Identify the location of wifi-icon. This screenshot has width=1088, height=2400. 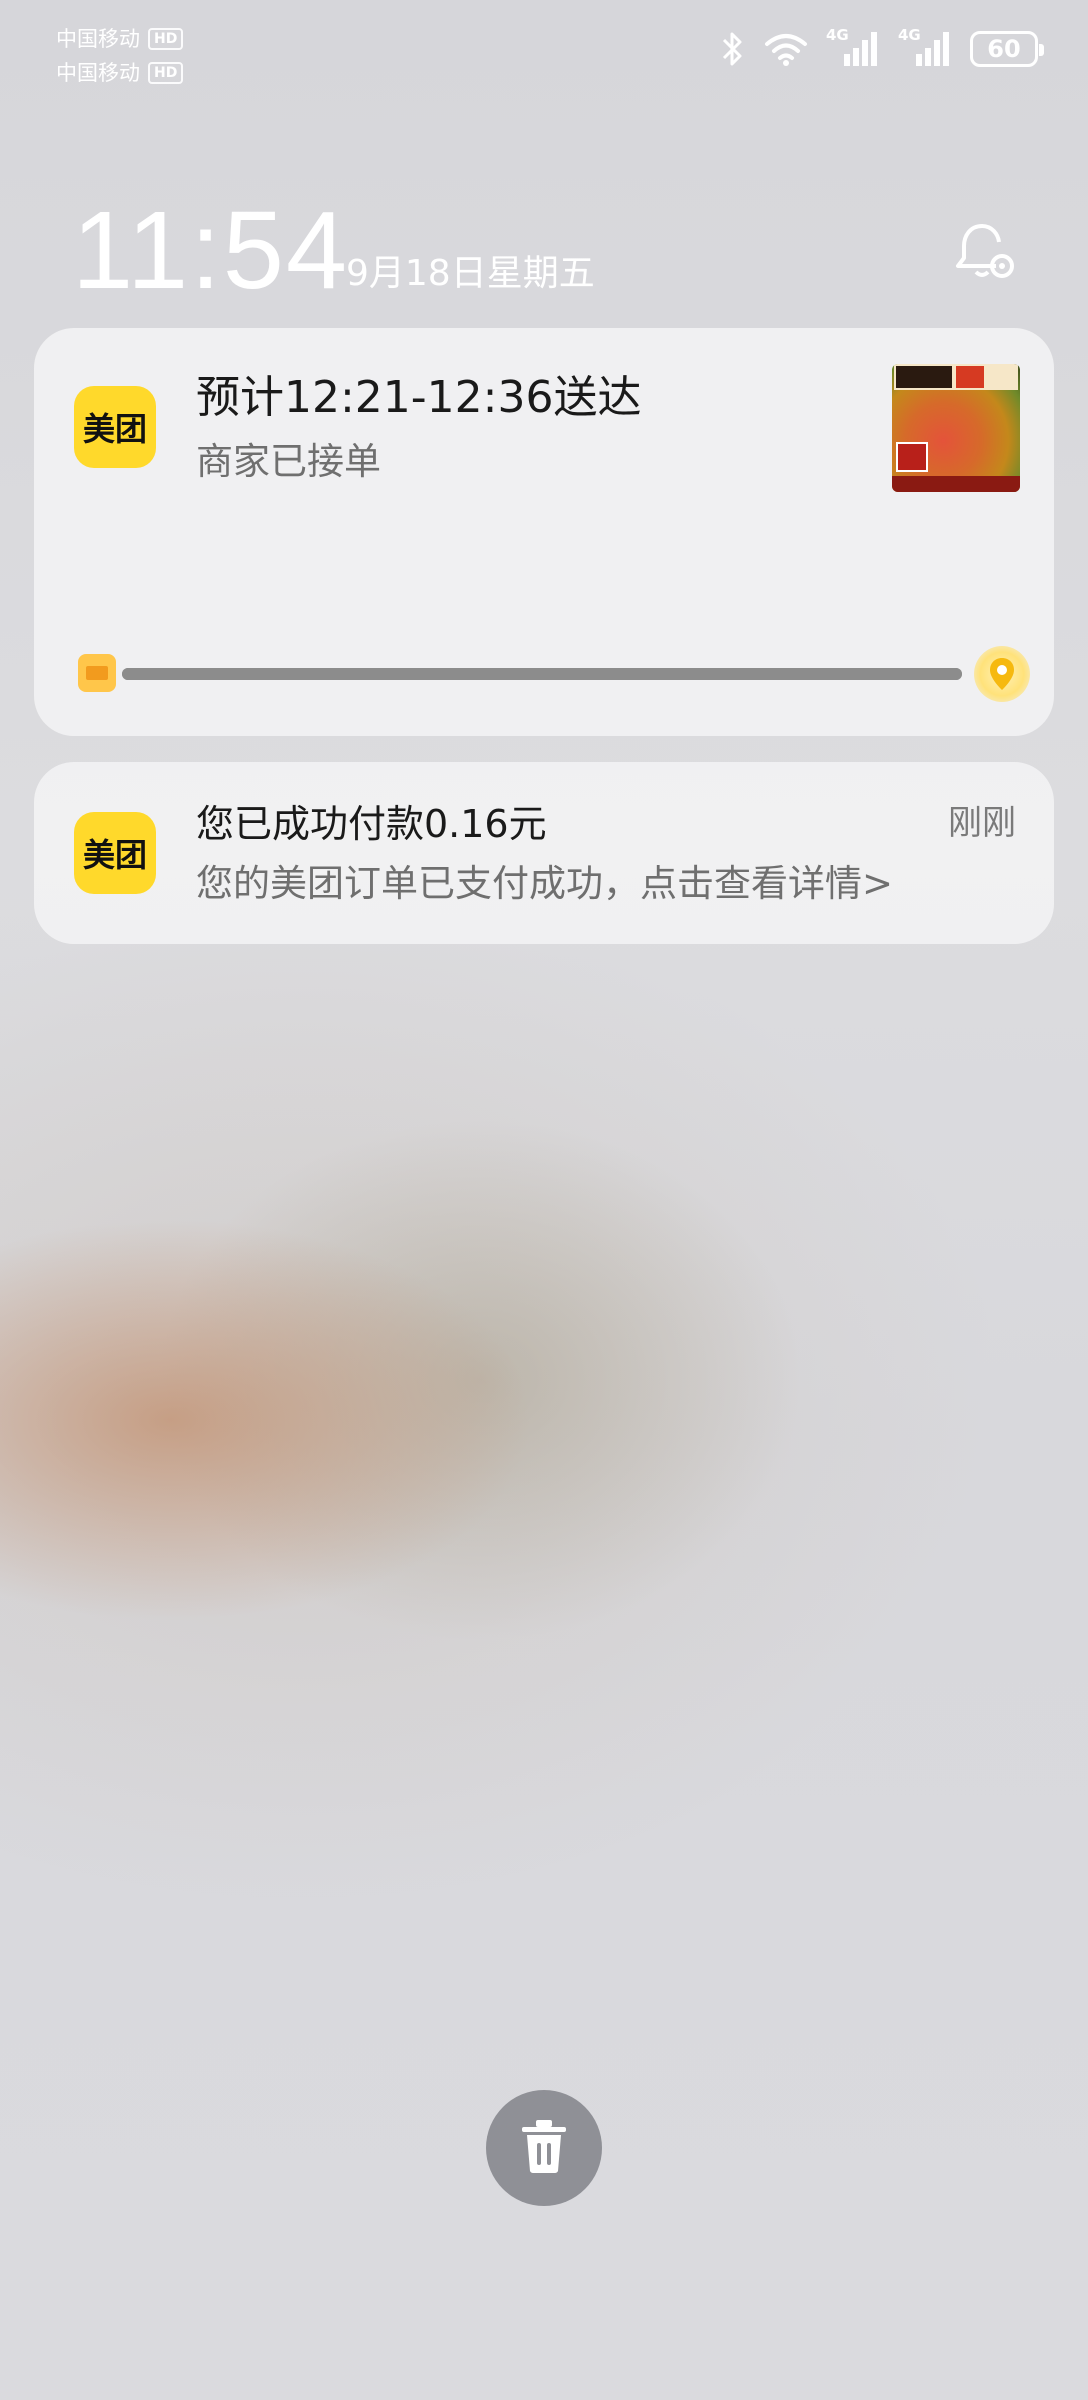
(786, 49).